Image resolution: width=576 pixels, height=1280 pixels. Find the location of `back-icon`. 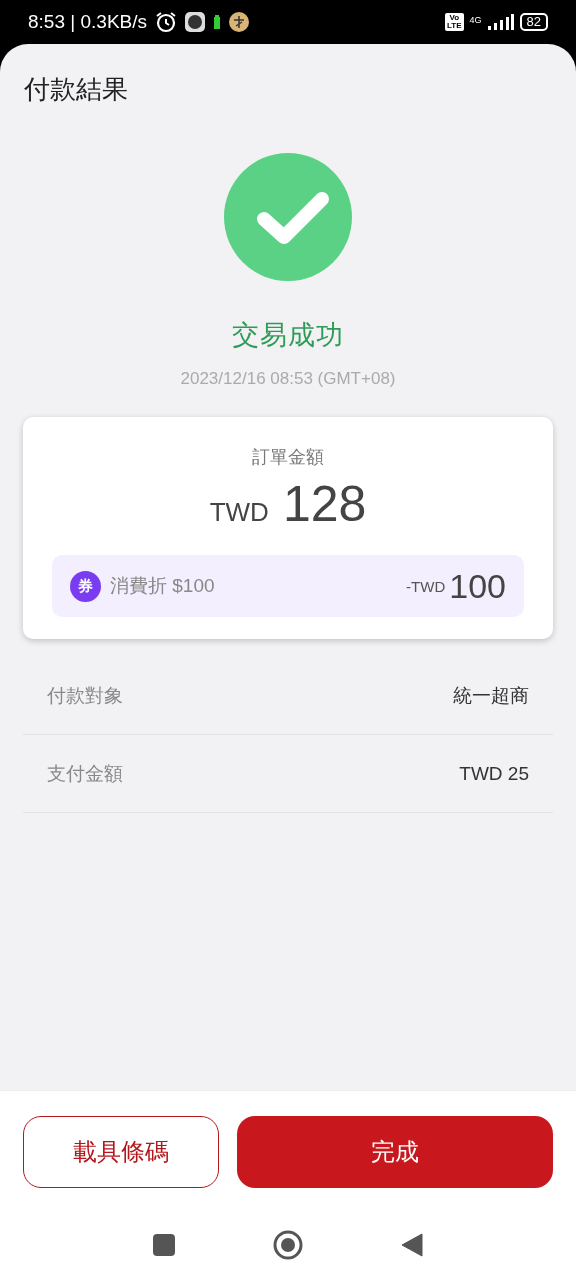

back-icon is located at coordinates (412, 1245).